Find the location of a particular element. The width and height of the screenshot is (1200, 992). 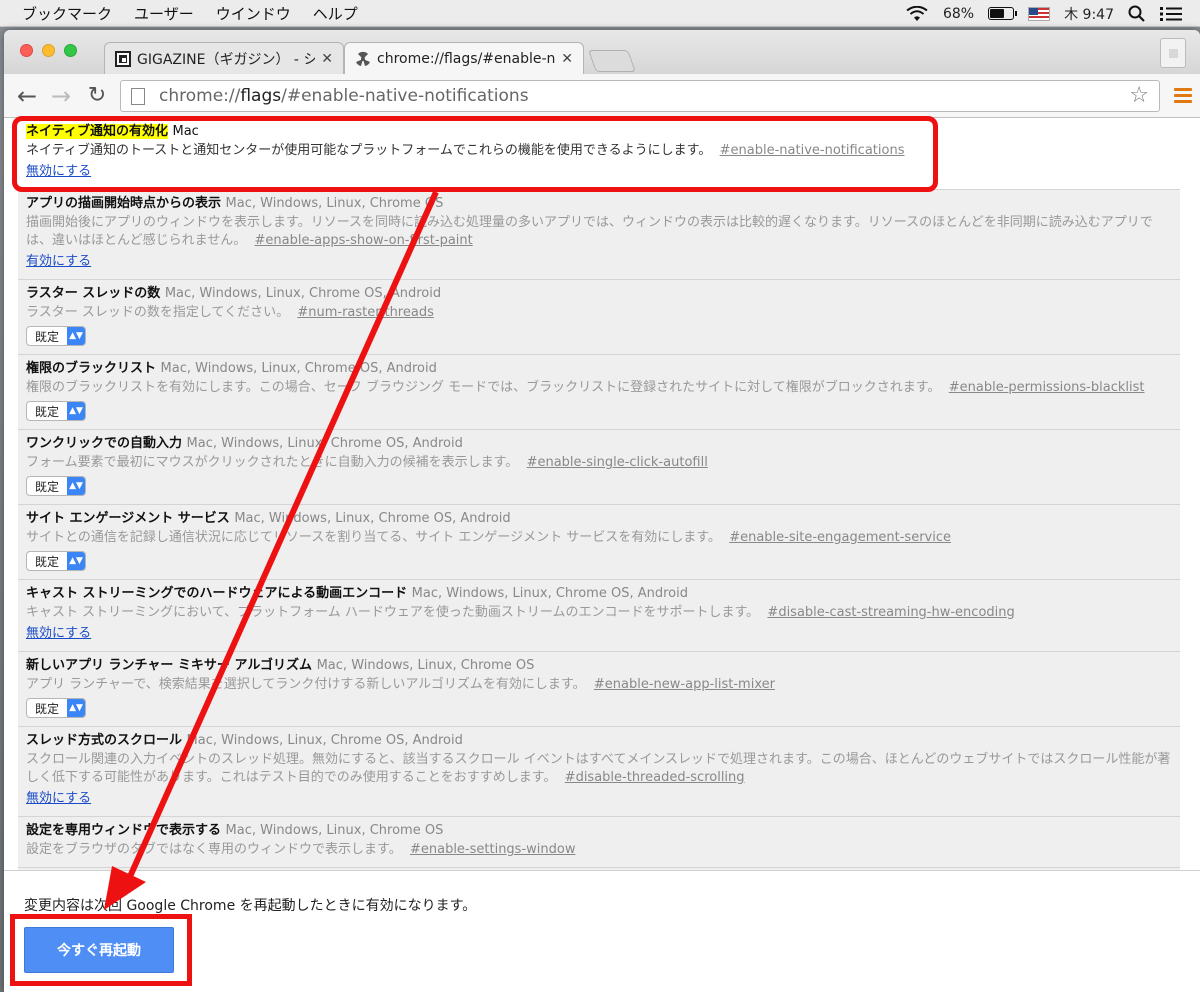

flag-title: ラスター スレッドの数 is located at coordinates (93, 293).